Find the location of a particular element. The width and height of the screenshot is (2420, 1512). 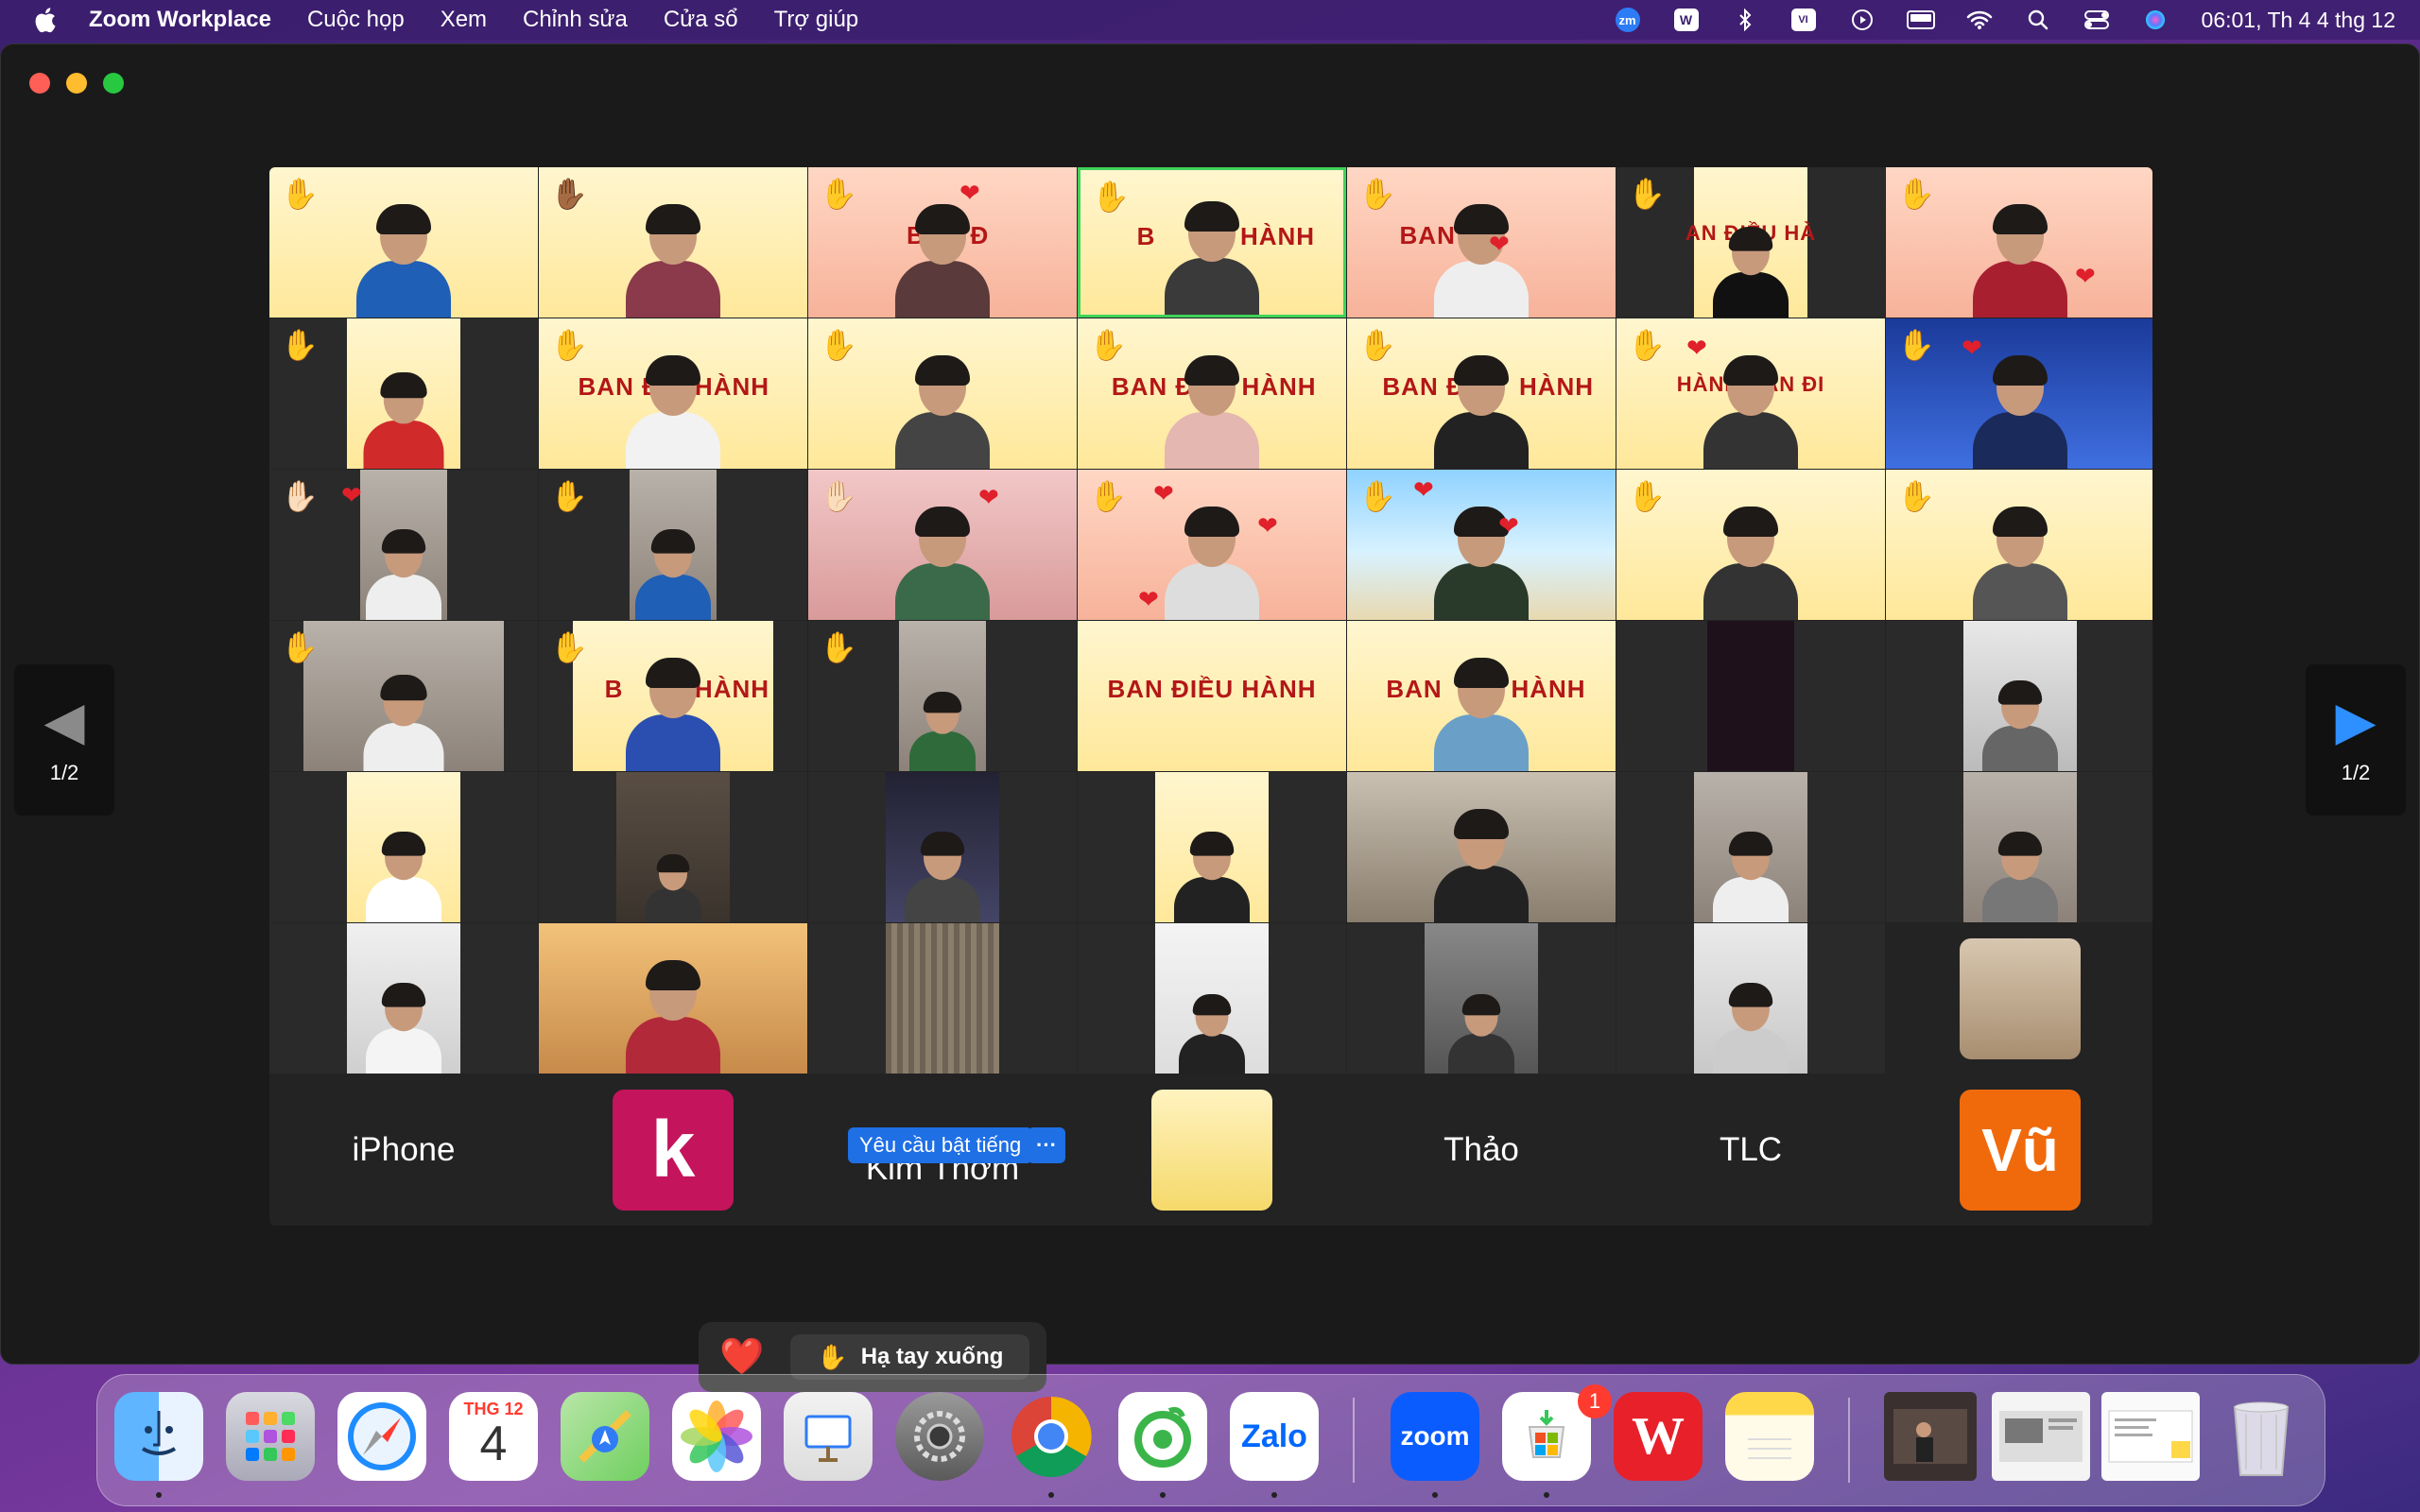

video-tile: BAN ✋ ❤ is located at coordinates (1481, 242).